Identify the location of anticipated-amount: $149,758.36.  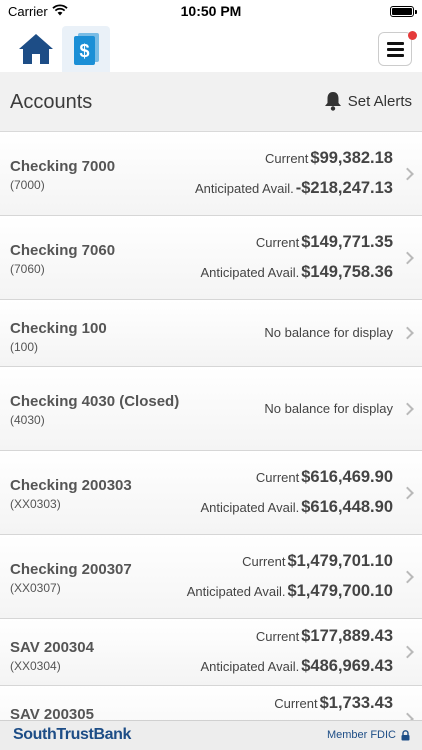
(347, 272).